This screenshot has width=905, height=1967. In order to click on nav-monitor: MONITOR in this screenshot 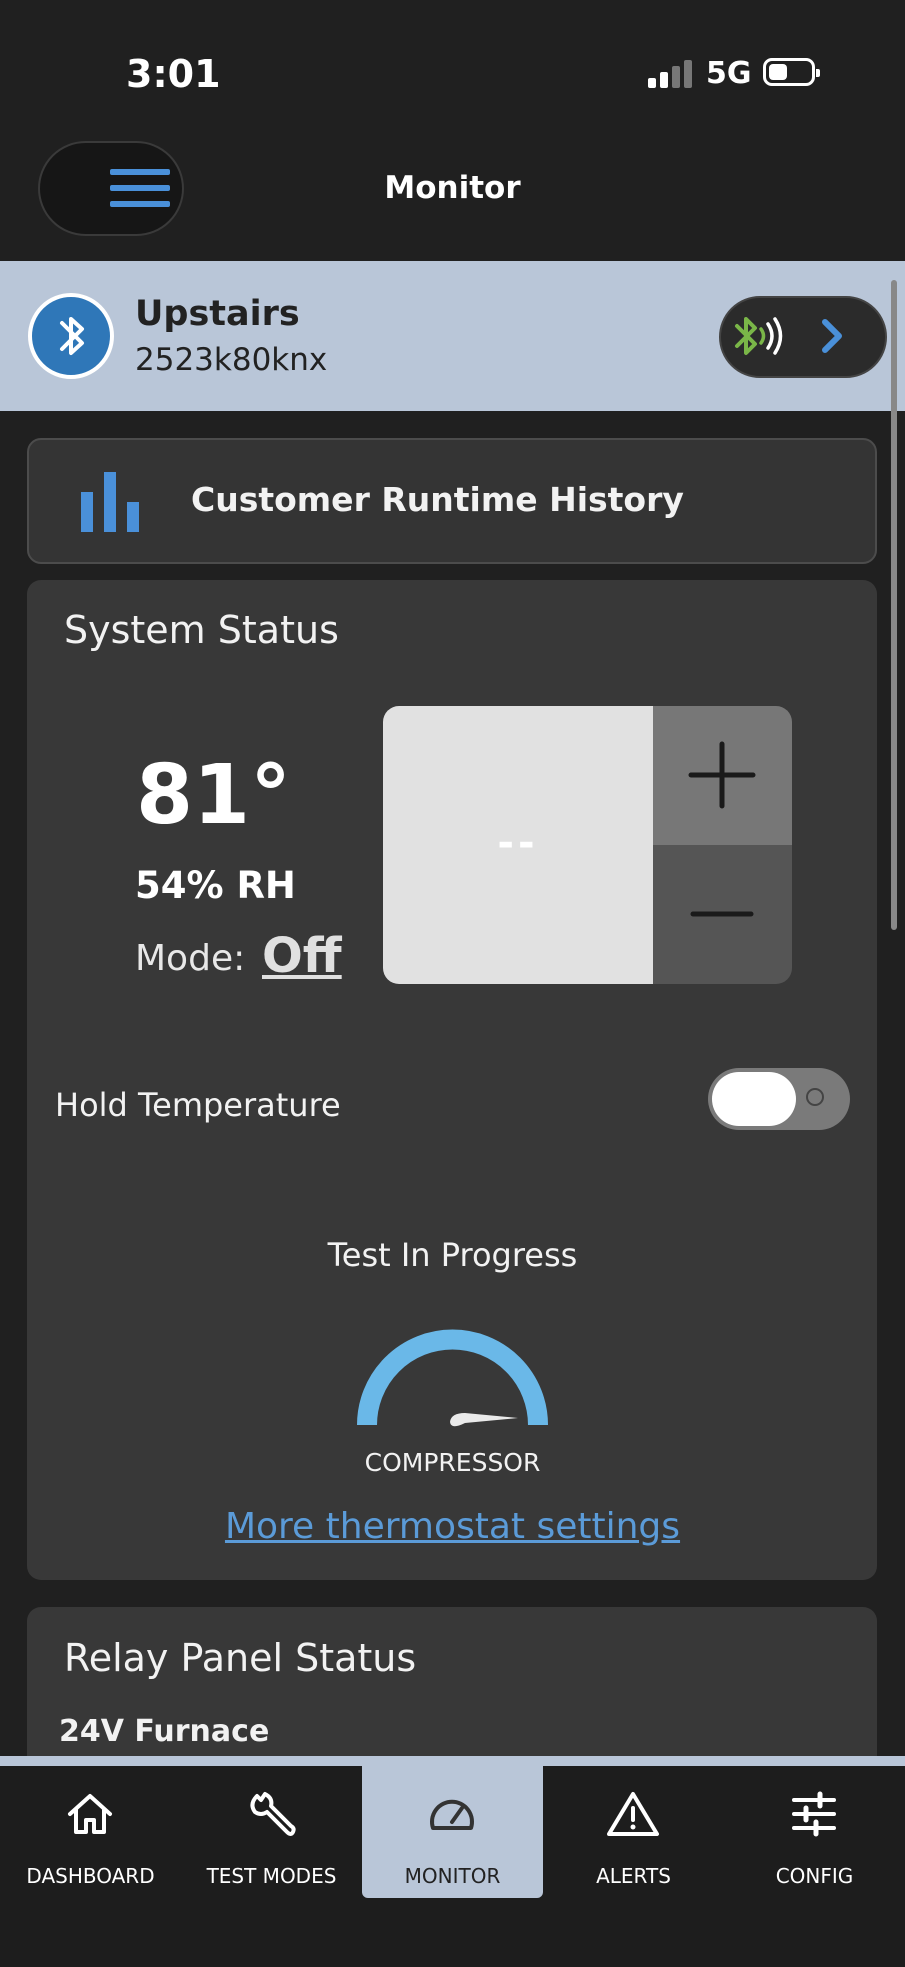, I will do `click(452, 1832)`.